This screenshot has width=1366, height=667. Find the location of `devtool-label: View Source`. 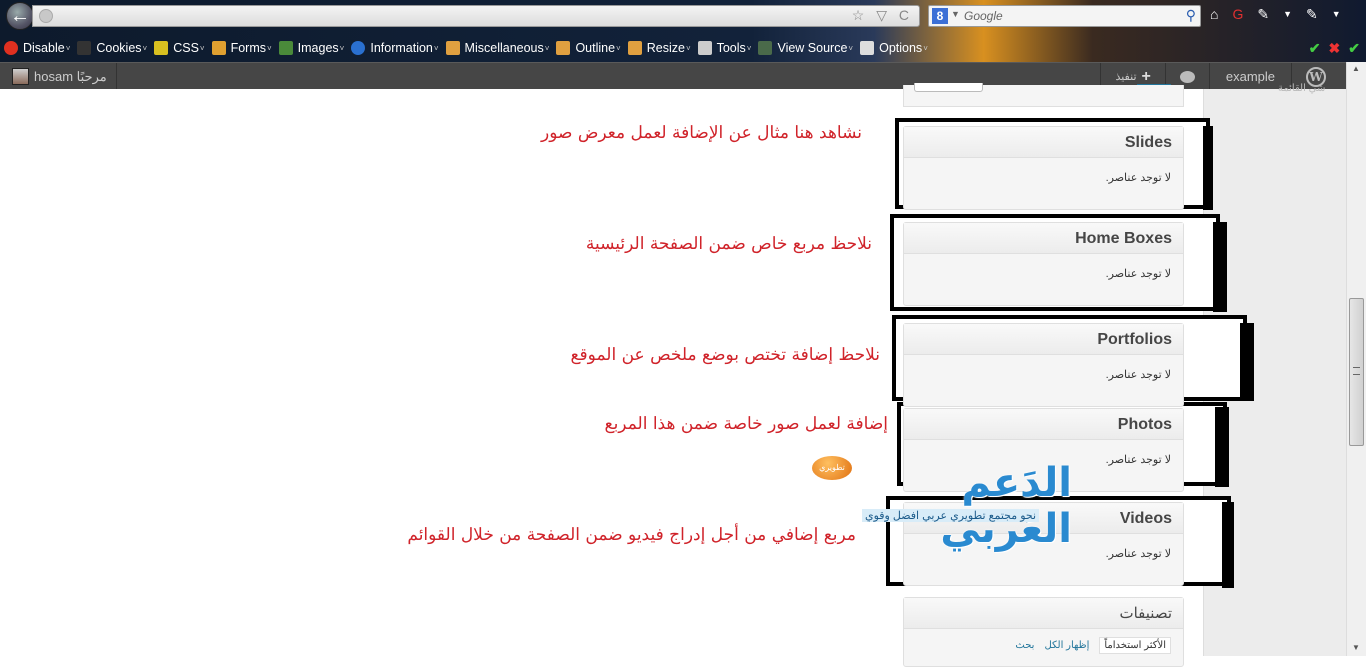

devtool-label: View Source is located at coordinates (812, 48).